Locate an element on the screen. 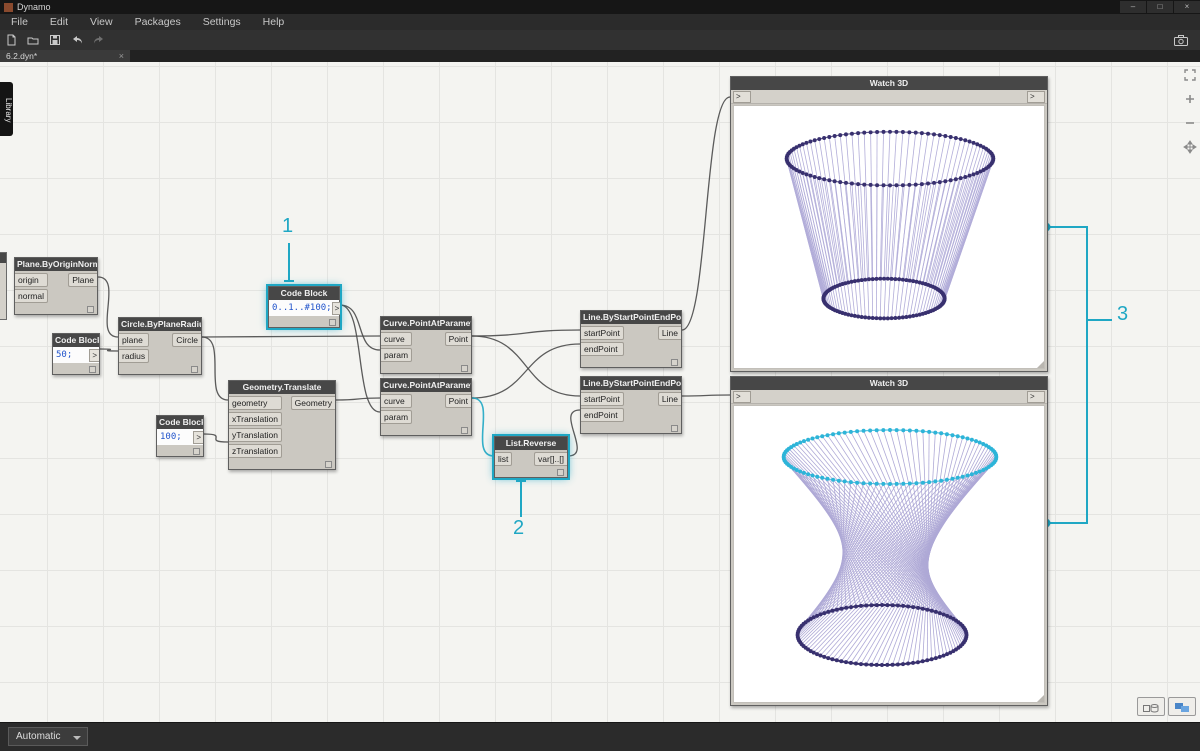  background-preview-icon is located at coordinates (1182, 706).